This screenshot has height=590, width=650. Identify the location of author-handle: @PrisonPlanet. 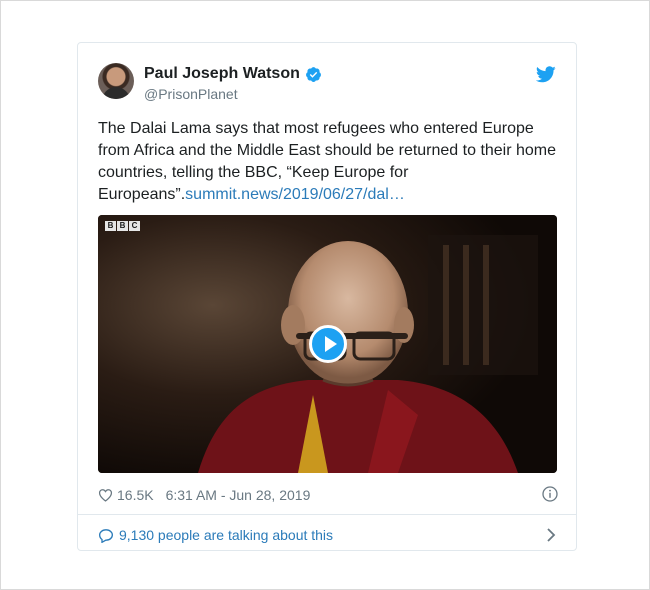
(191, 94).